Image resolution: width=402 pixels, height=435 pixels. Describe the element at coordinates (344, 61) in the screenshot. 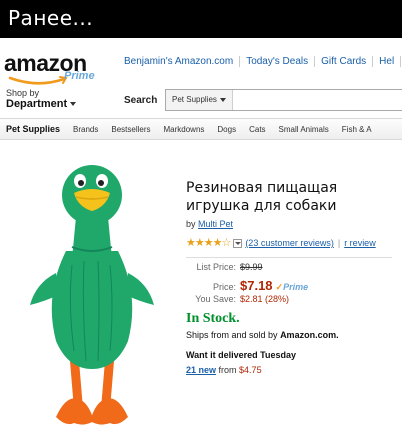

I see `top-link-gift-cards: Gift Cards` at that location.